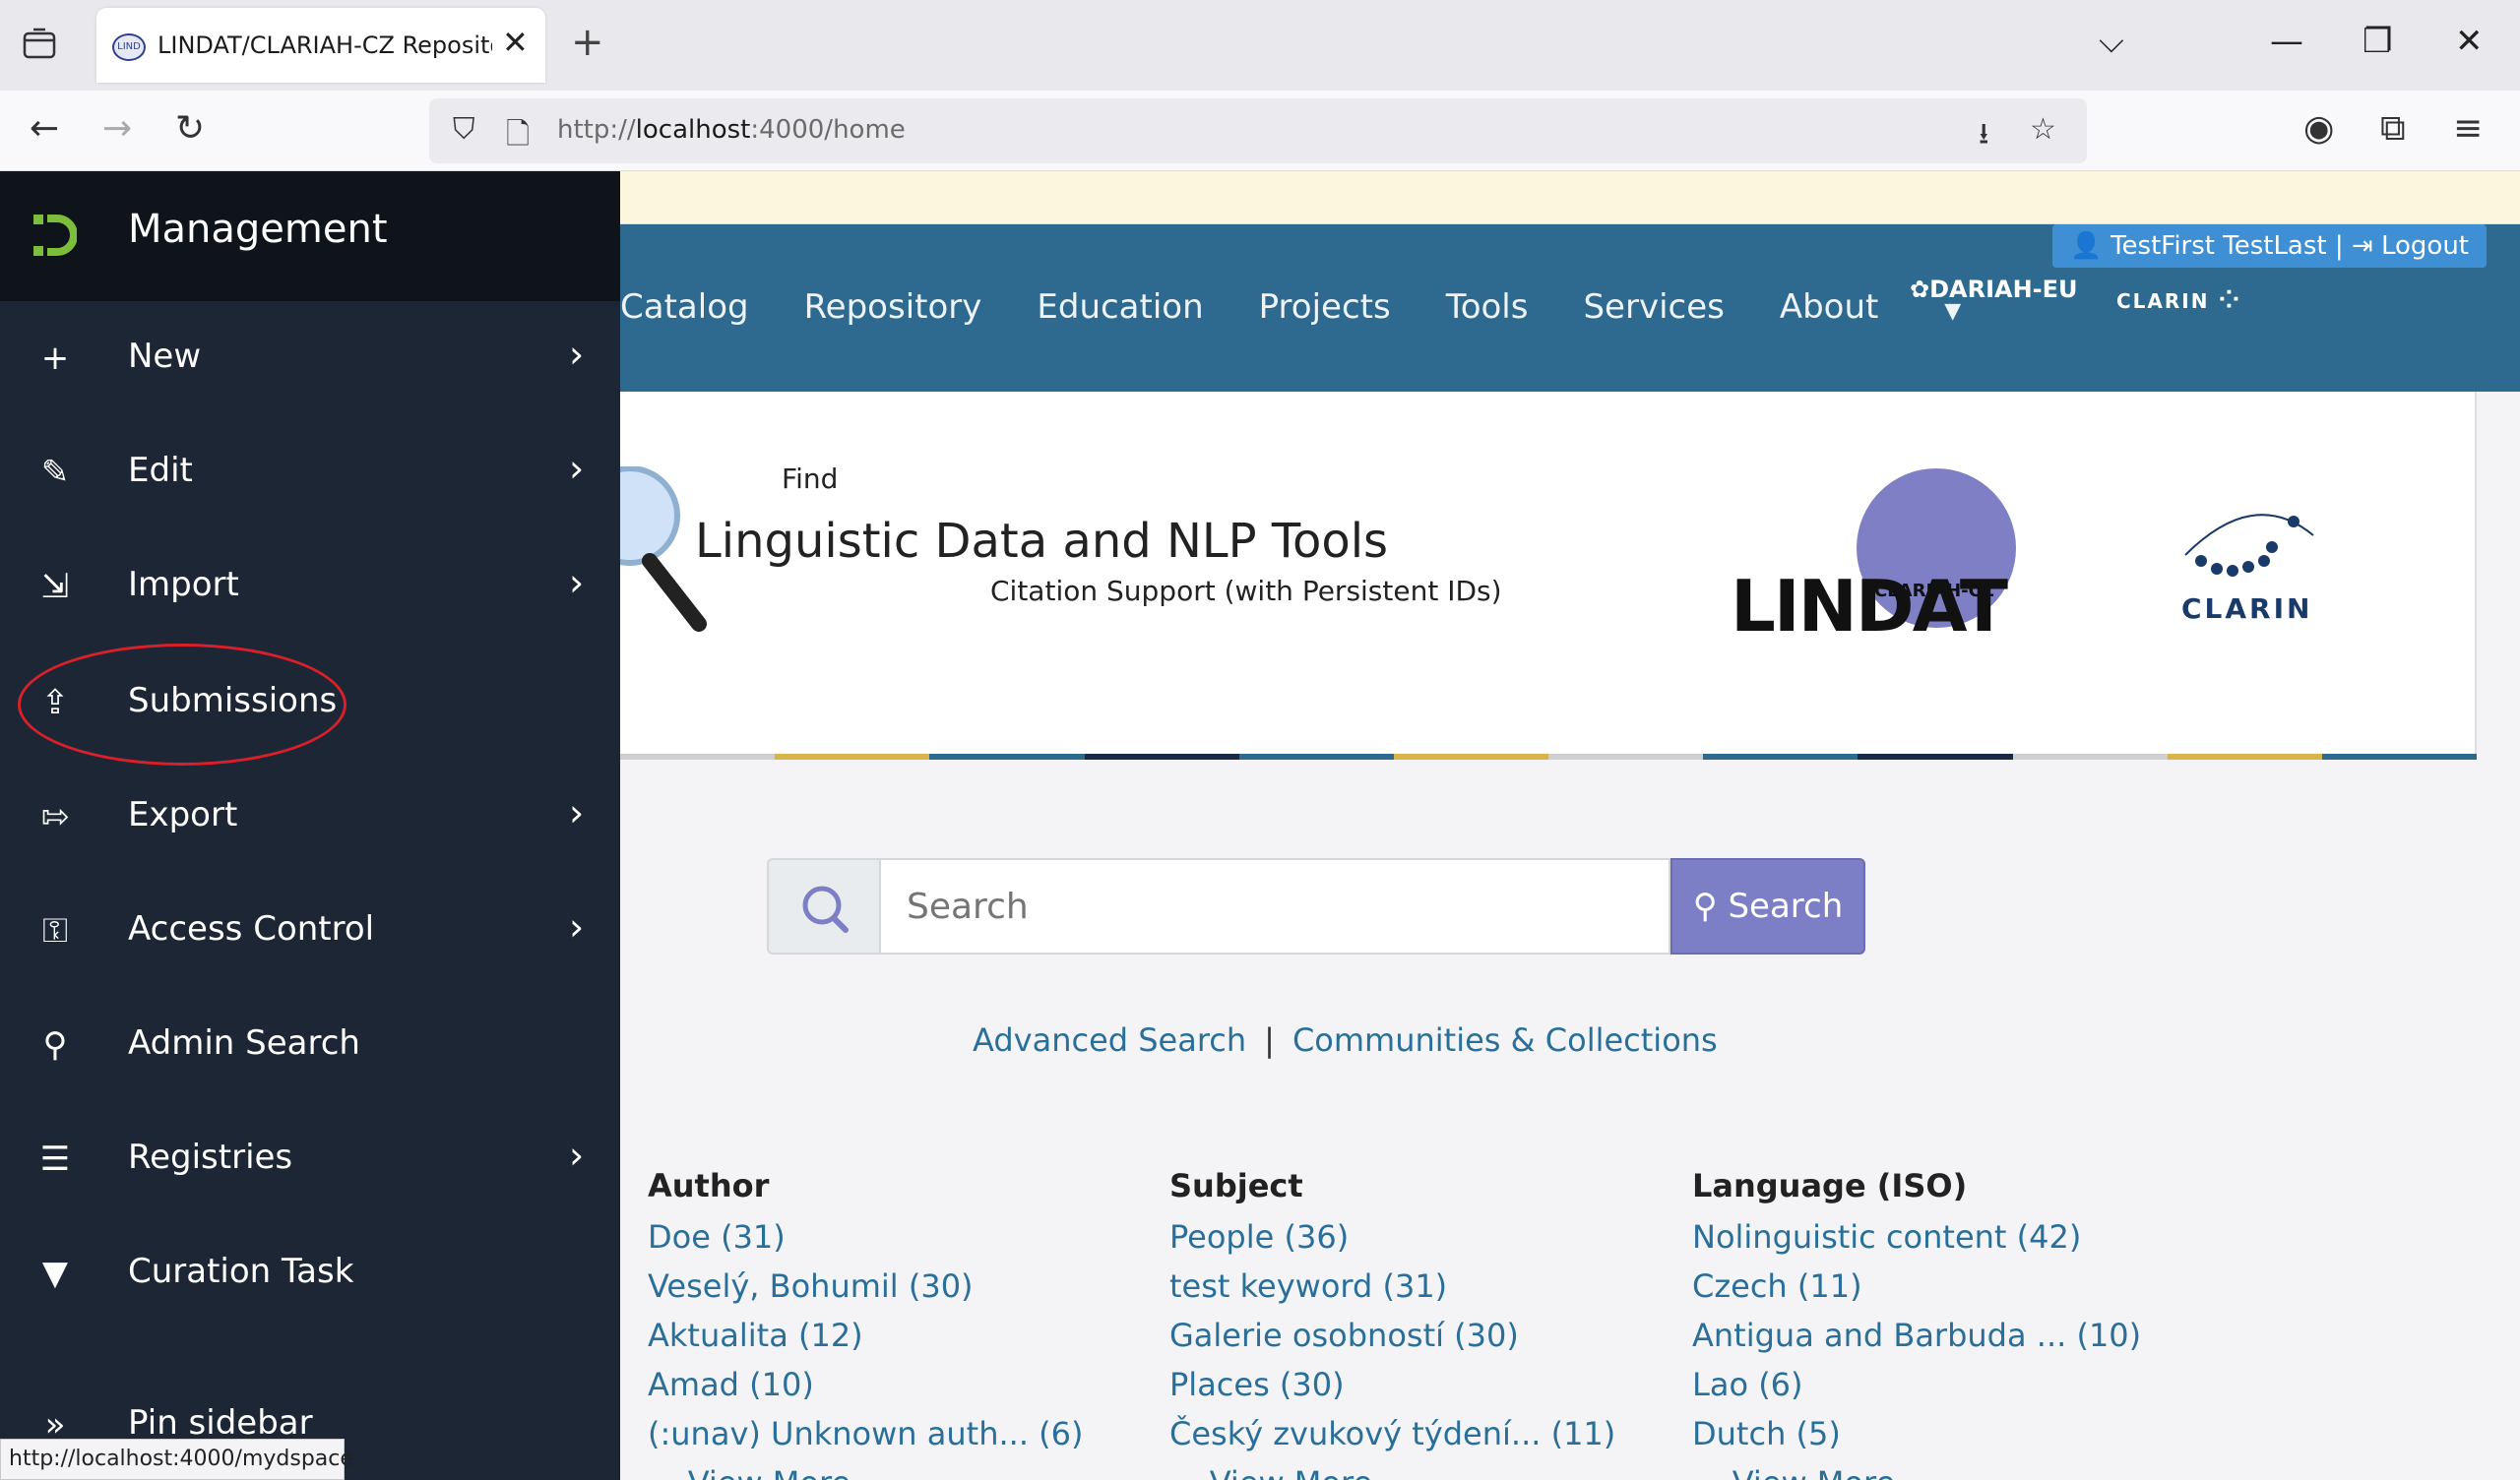 The height and width of the screenshot is (1480, 2520). What do you see at coordinates (2468, 128) in the screenshot?
I see `app-menu-icon: ≡` at bounding box center [2468, 128].